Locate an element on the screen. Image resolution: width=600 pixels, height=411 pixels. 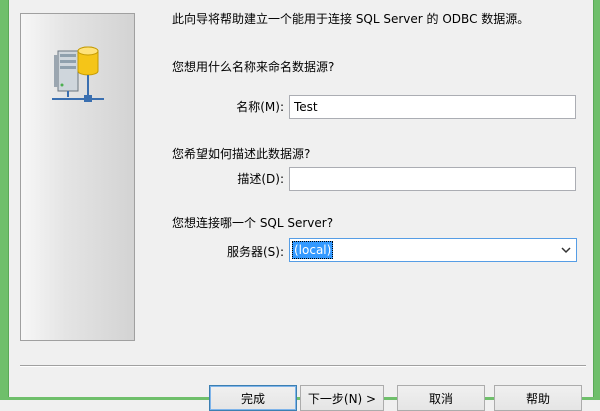
next-button: 下一步(N) > is located at coordinates (342, 398).